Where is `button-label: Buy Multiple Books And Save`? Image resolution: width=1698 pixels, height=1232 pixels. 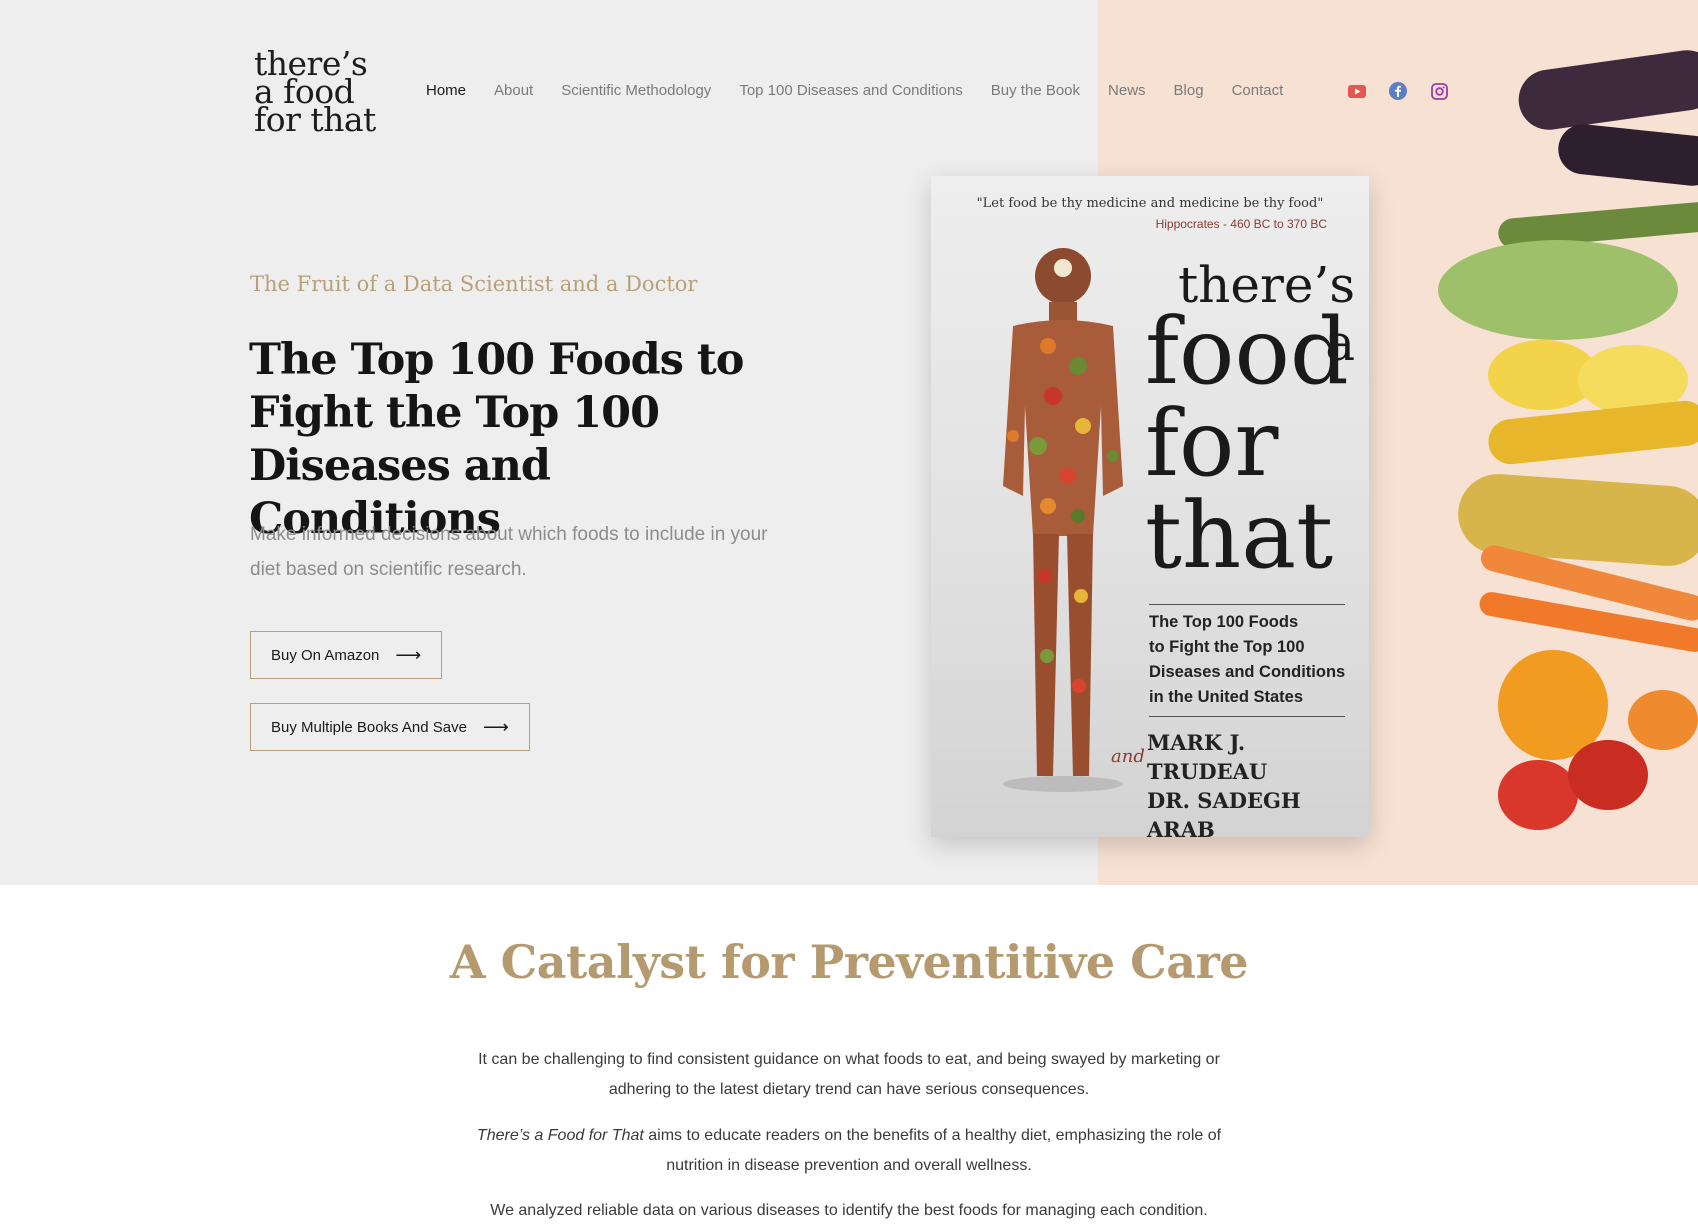
button-label: Buy Multiple Books And Save is located at coordinates (369, 727).